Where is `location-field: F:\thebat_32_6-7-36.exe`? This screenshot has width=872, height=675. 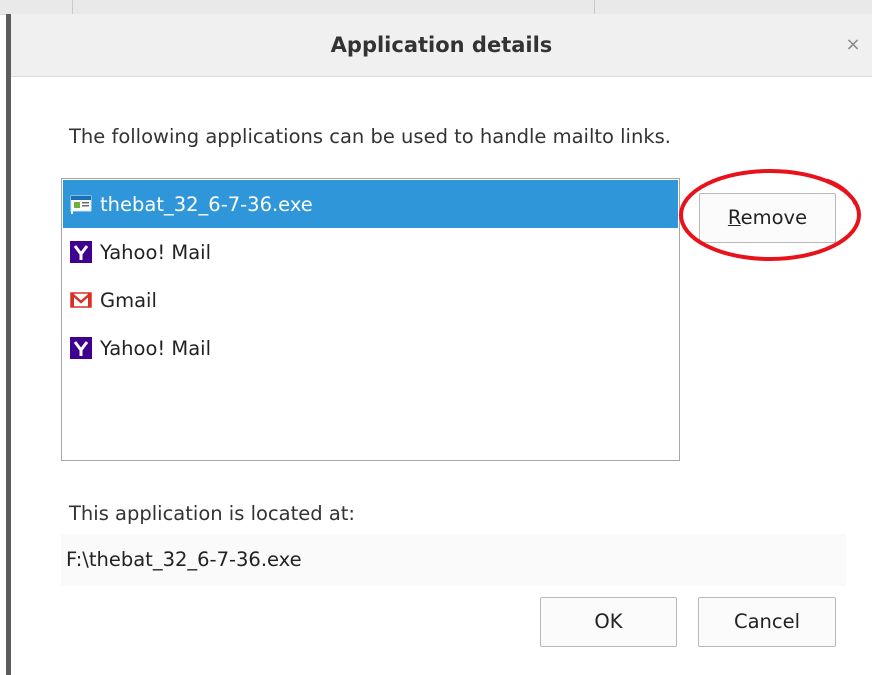 location-field: F:\thebat_32_6-7-36.exe is located at coordinates (453, 560).